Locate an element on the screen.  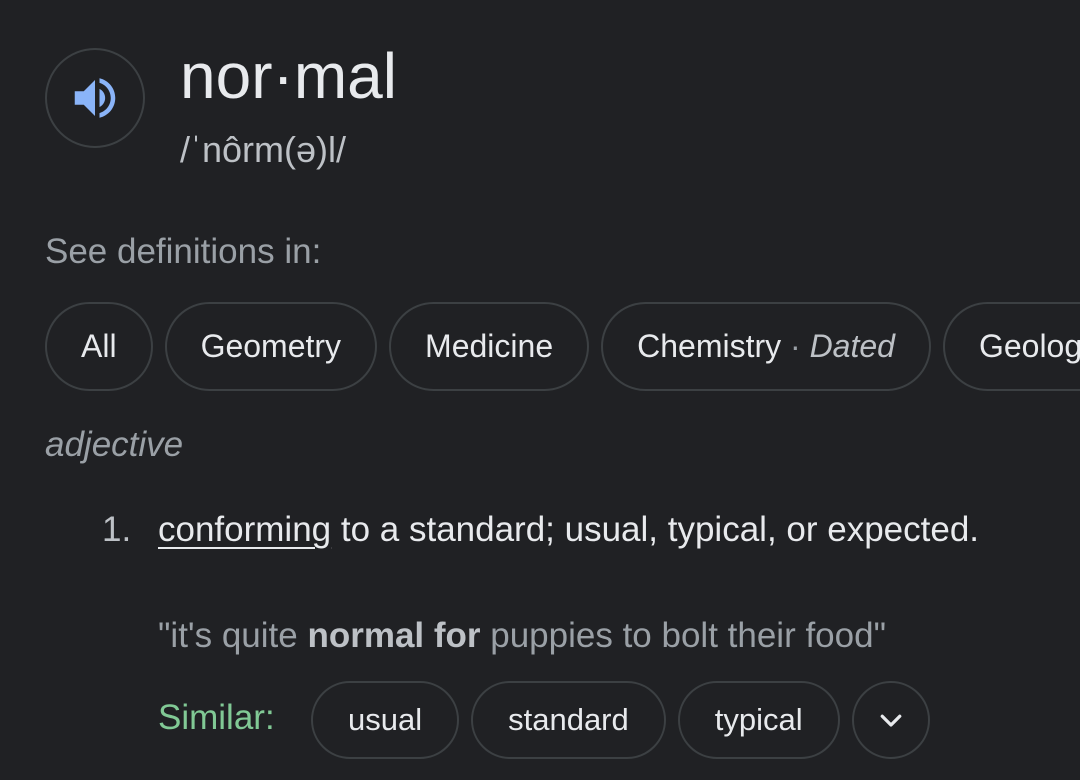
chip-label: All is located at coordinates (99, 346).